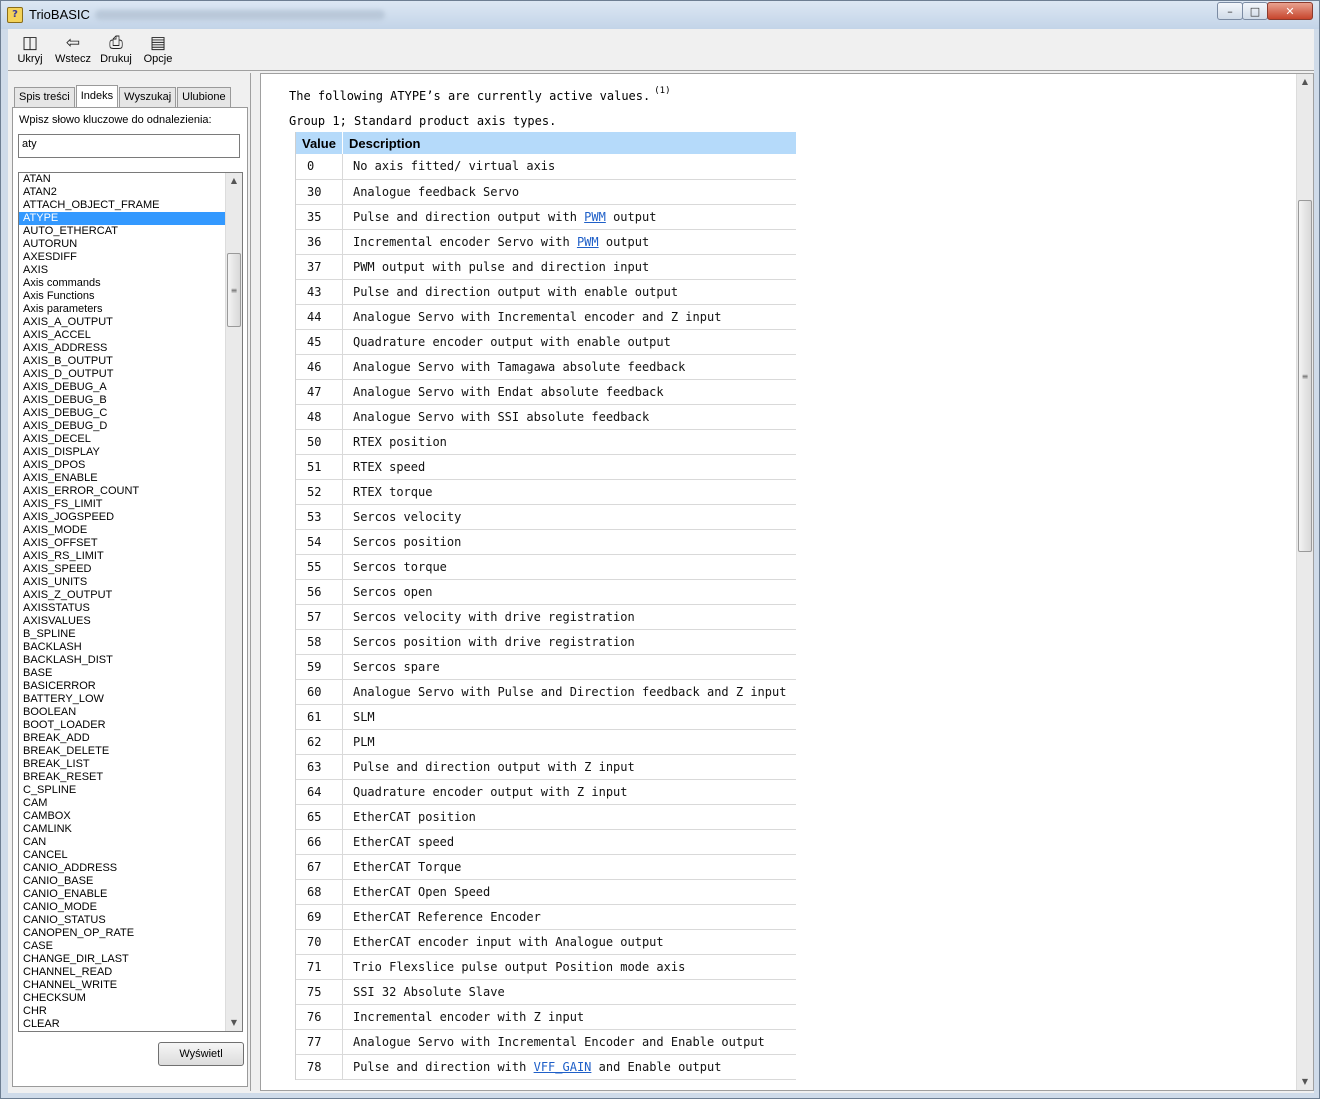 This screenshot has width=1320, height=1099. What do you see at coordinates (123, 790) in the screenshot?
I see `index-item: C_SPLINE` at bounding box center [123, 790].